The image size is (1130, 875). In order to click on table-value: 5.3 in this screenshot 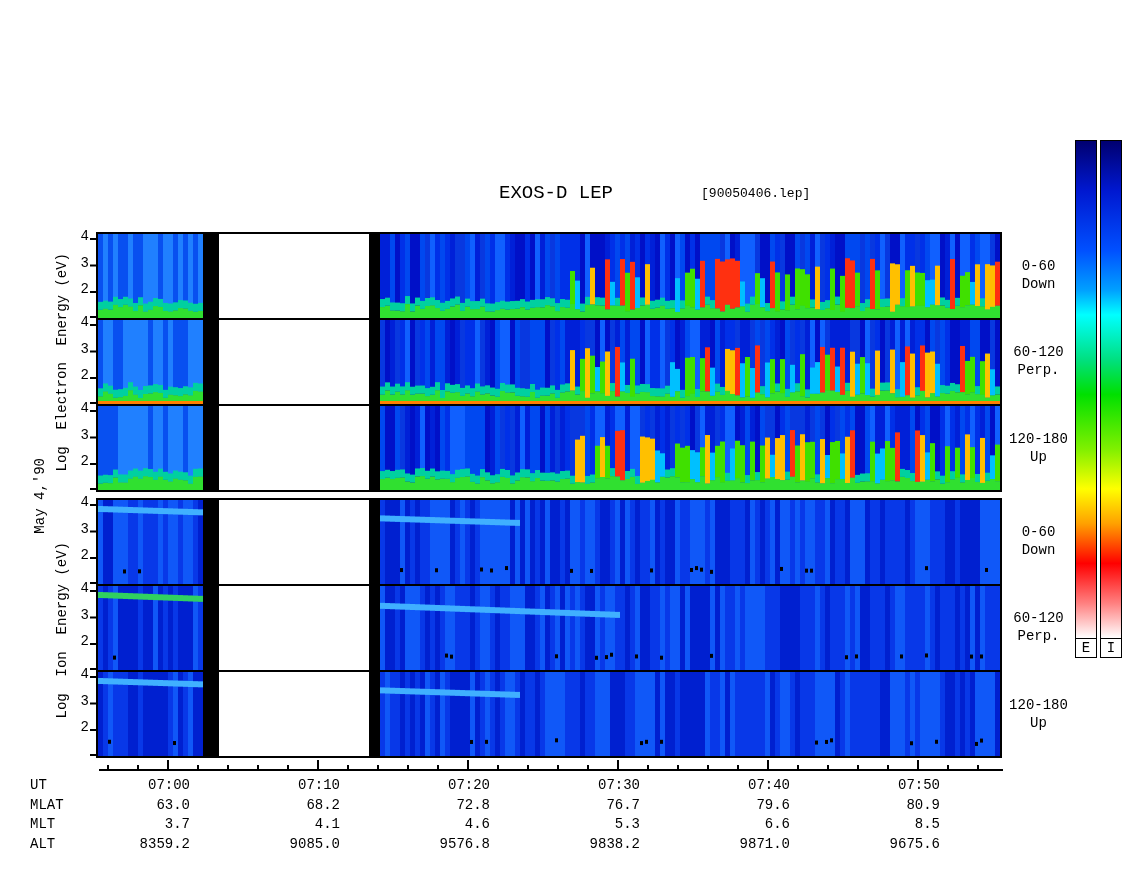, I will do `click(626, 824)`.